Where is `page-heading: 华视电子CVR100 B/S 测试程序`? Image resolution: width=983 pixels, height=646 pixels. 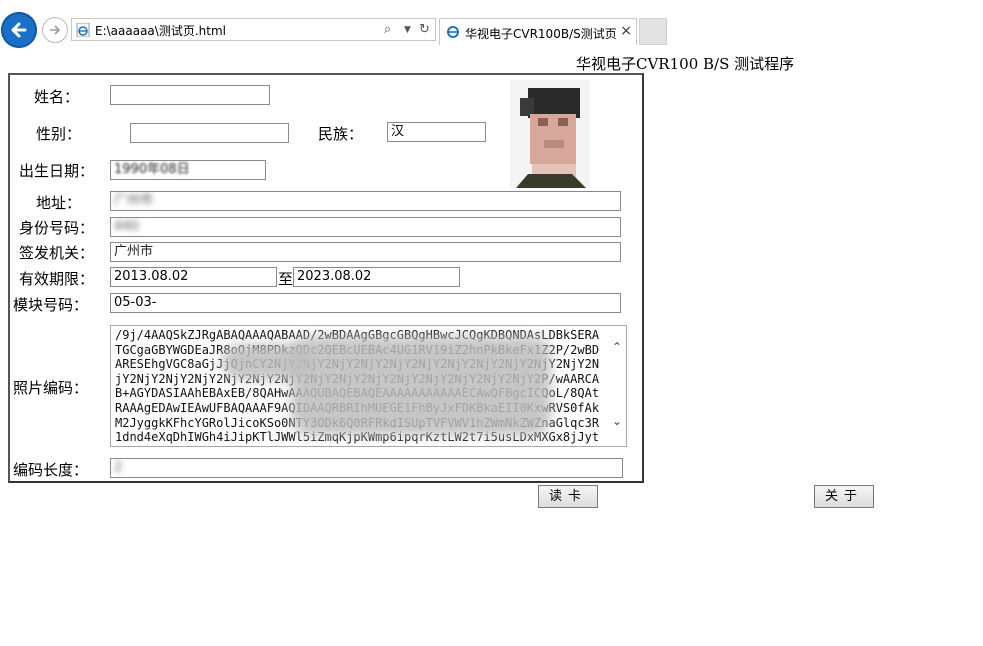
page-heading: 华视电子CVR100 B/S 测试程序 is located at coordinates (685, 64).